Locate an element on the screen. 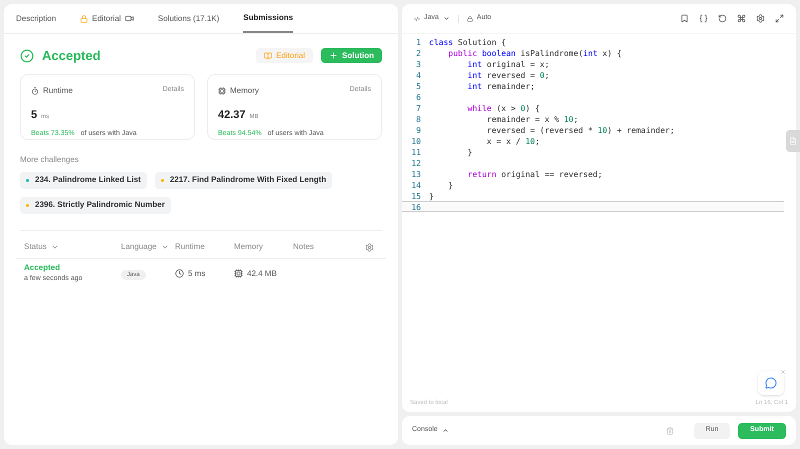 The height and width of the screenshot is (449, 800). tab: Solutions (17.1K) is located at coordinates (189, 18).